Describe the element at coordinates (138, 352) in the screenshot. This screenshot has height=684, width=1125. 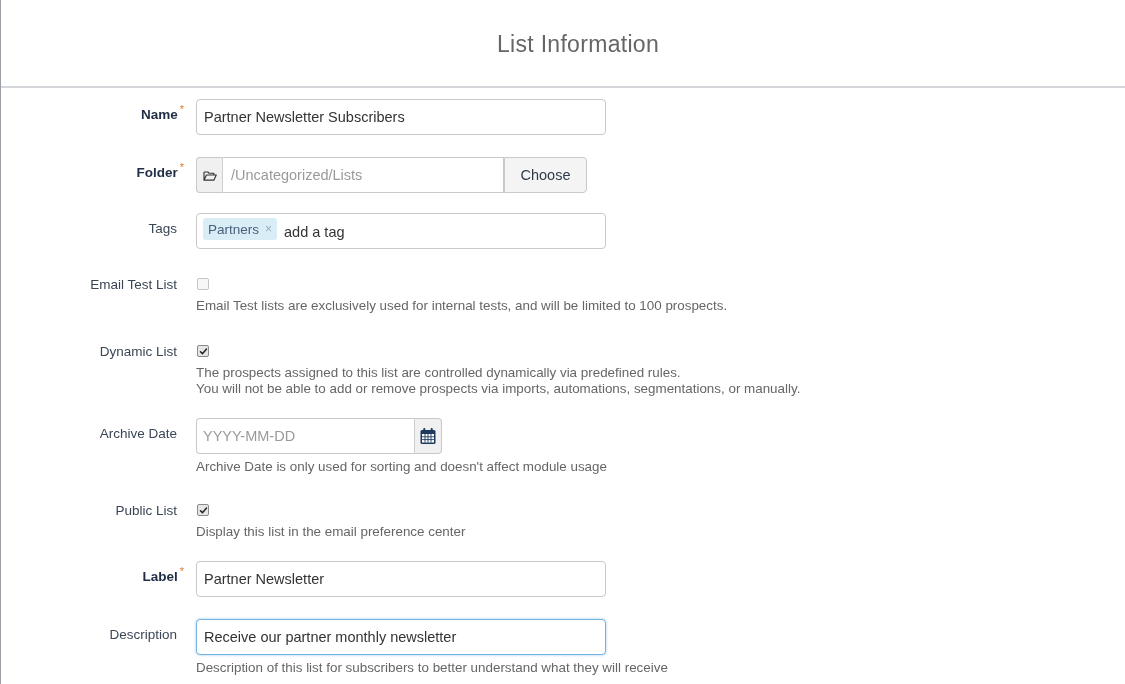
I see `field-label: Dynamic List` at that location.